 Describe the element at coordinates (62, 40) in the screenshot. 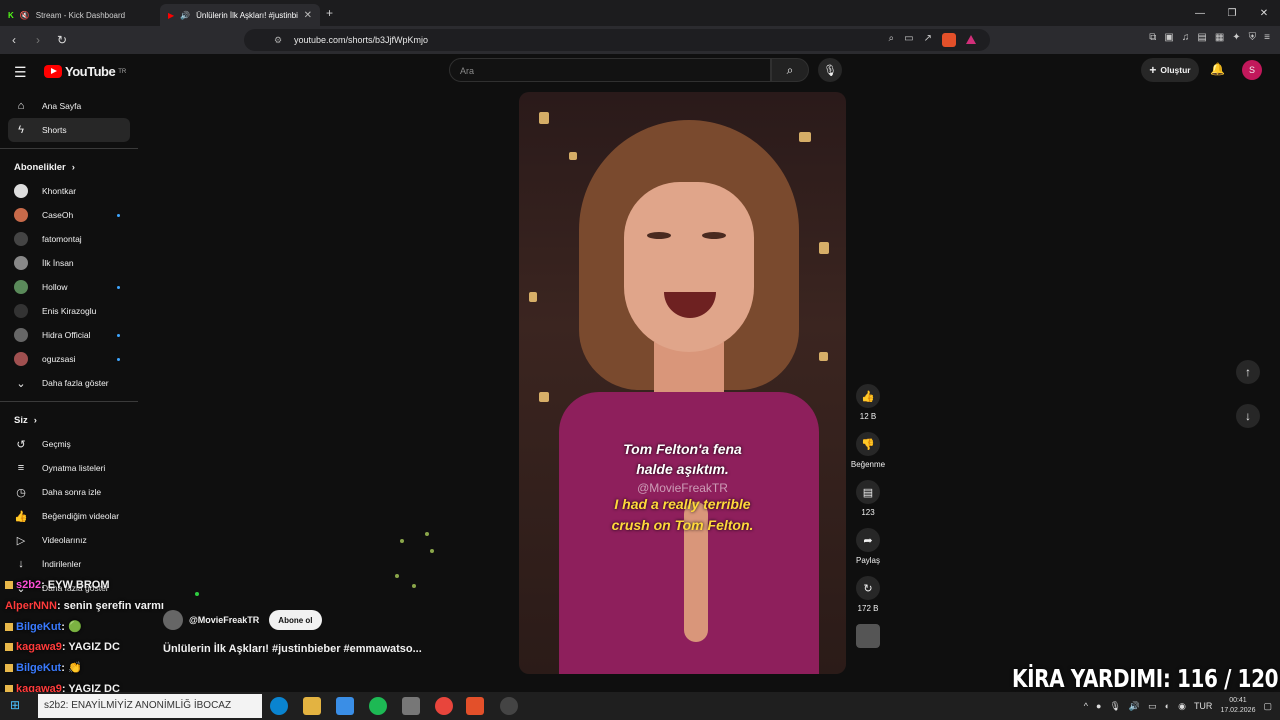

I see `reload-icon: ↻` at that location.